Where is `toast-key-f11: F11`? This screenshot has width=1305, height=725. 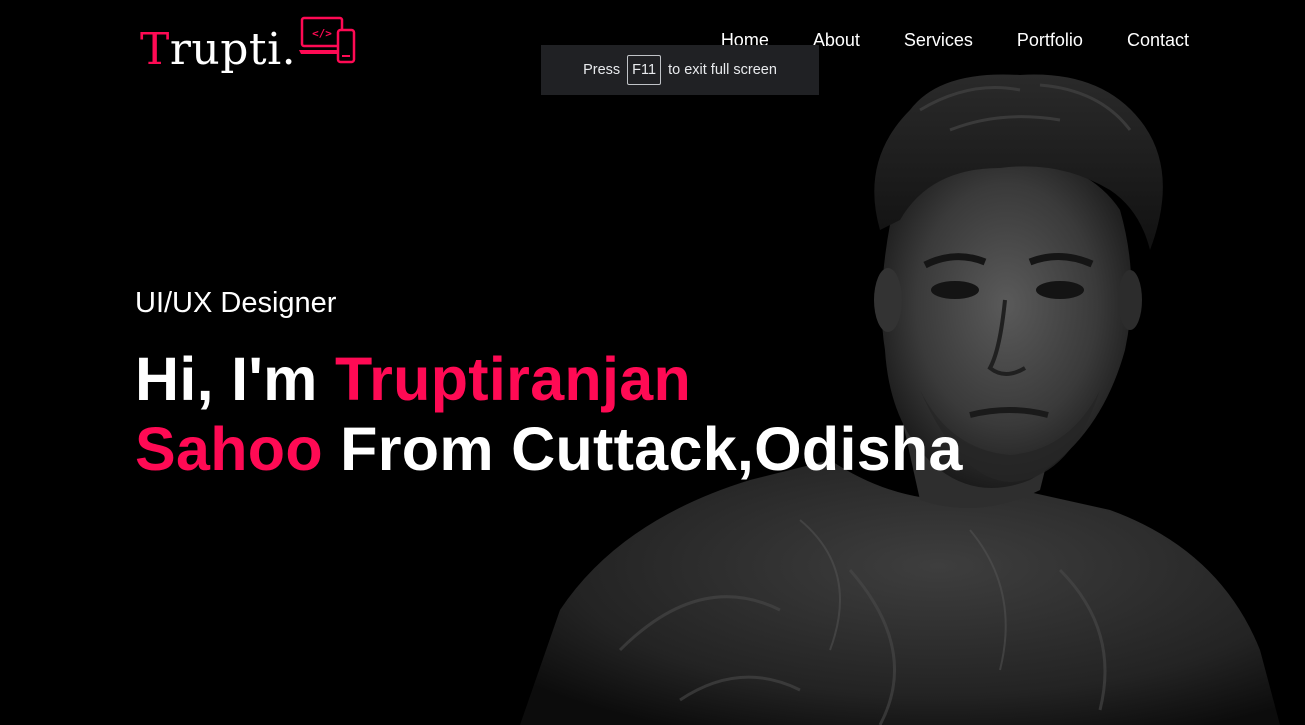
toast-key-f11: F11 is located at coordinates (644, 70).